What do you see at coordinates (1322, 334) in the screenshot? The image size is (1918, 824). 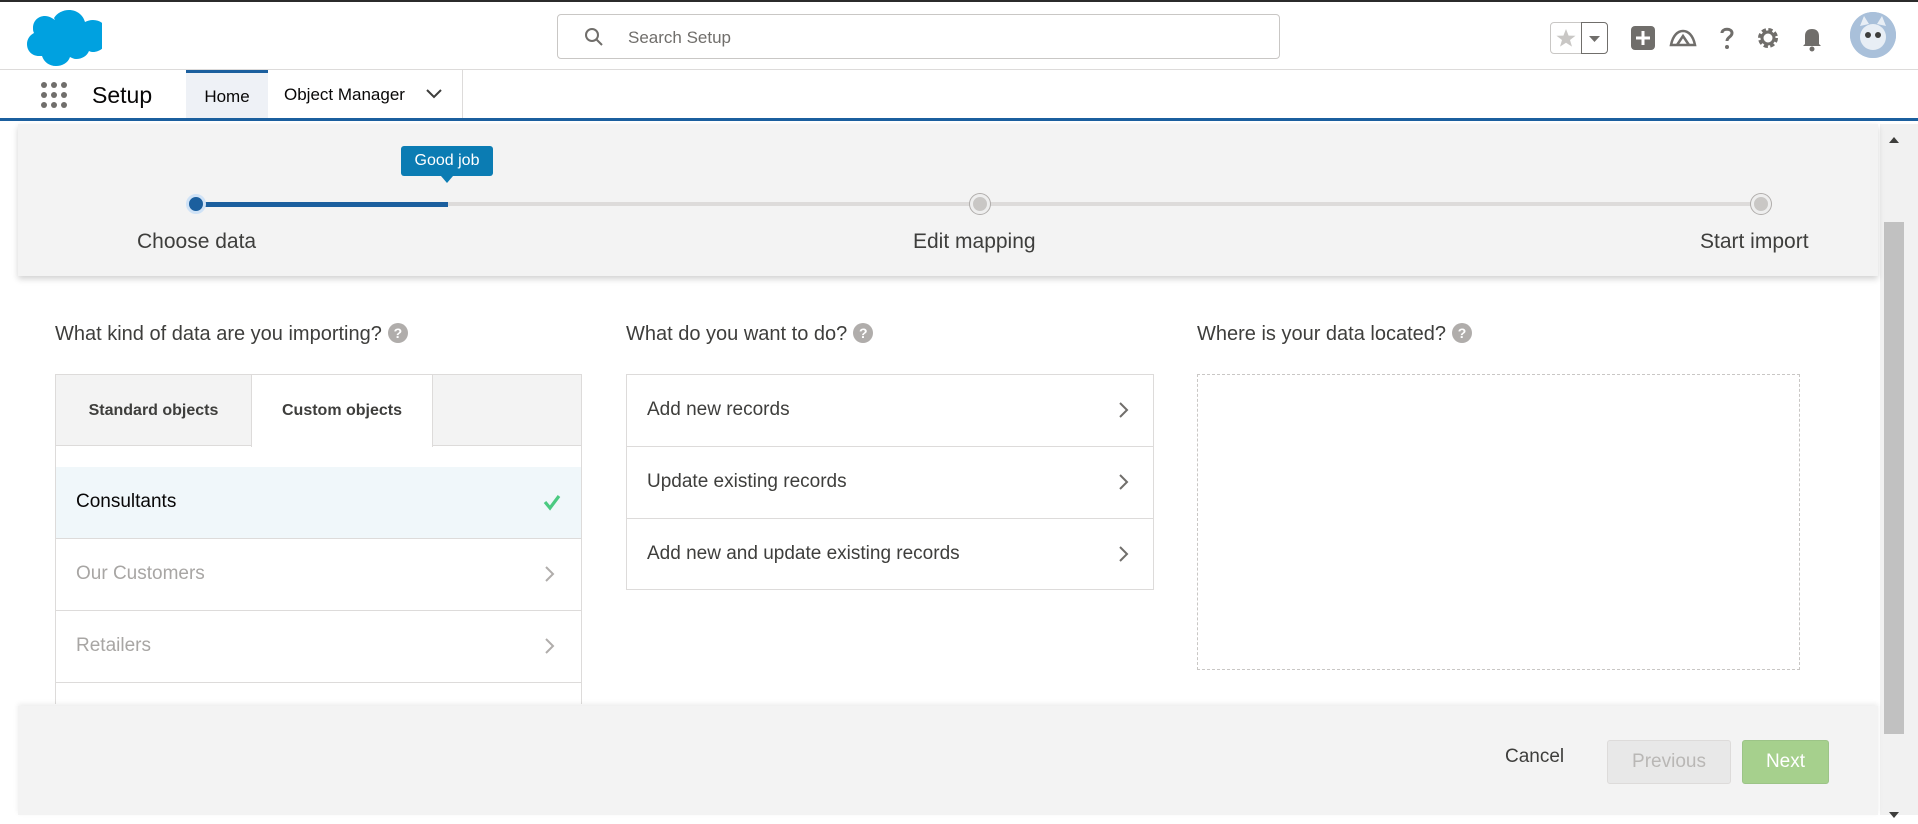 I see `location-title: Where is your data located?` at bounding box center [1322, 334].